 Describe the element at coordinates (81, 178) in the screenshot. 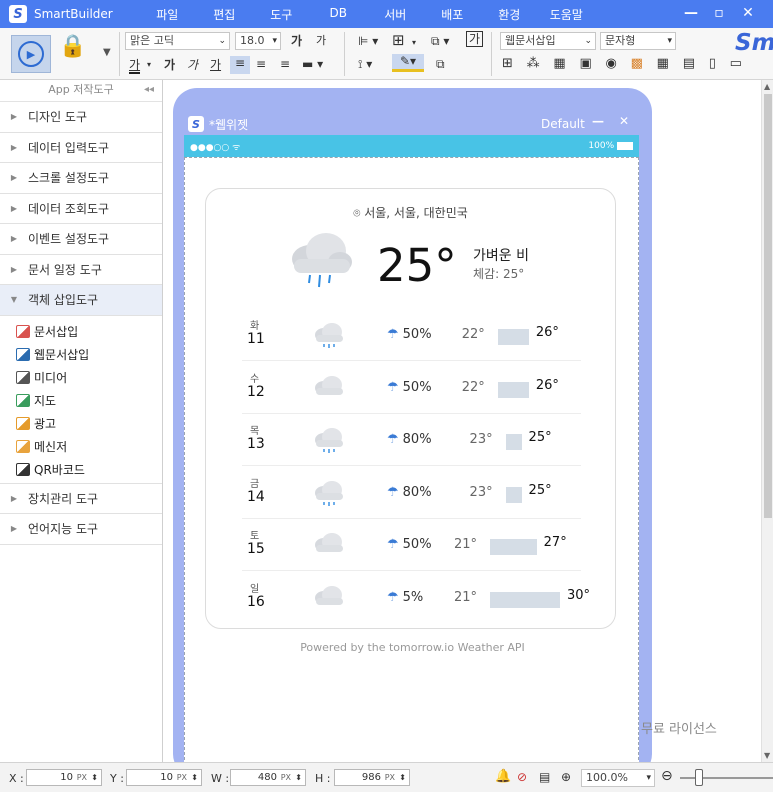

I see `panel-section: ▶ 스크롤 설정도구` at that location.